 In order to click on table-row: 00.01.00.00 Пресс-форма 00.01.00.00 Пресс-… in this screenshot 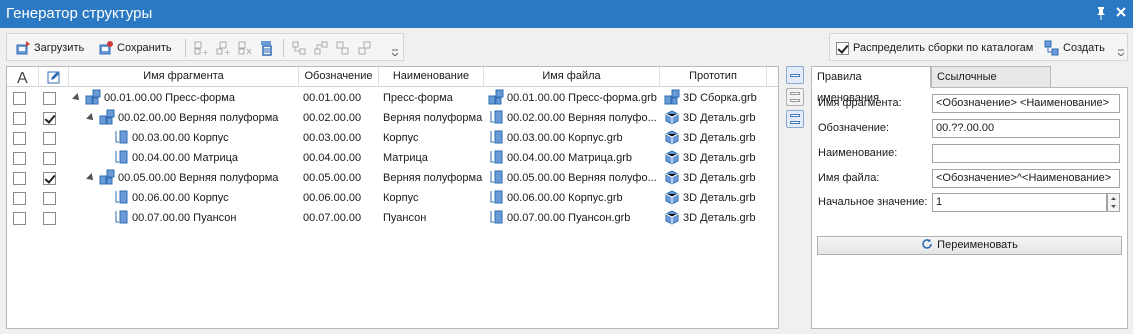, I will do `click(392, 98)`.